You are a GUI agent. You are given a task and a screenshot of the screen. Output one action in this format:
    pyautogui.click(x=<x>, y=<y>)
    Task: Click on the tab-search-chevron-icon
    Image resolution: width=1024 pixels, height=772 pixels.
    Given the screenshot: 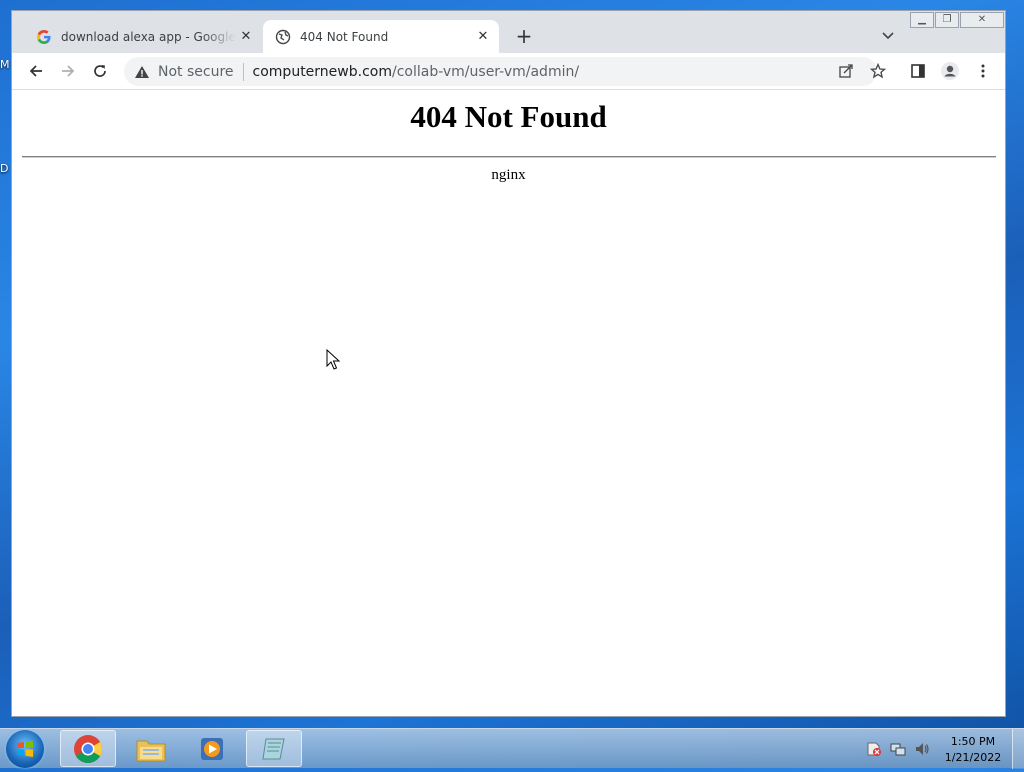 What is the action you would take?
    pyautogui.click(x=888, y=35)
    